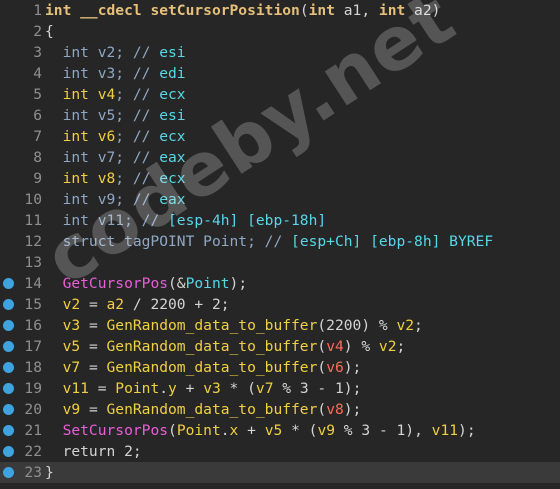 The image size is (560, 489). I want to click on code-token: [esp+Ch] [ebp-8h] BYREF, so click(392, 241).